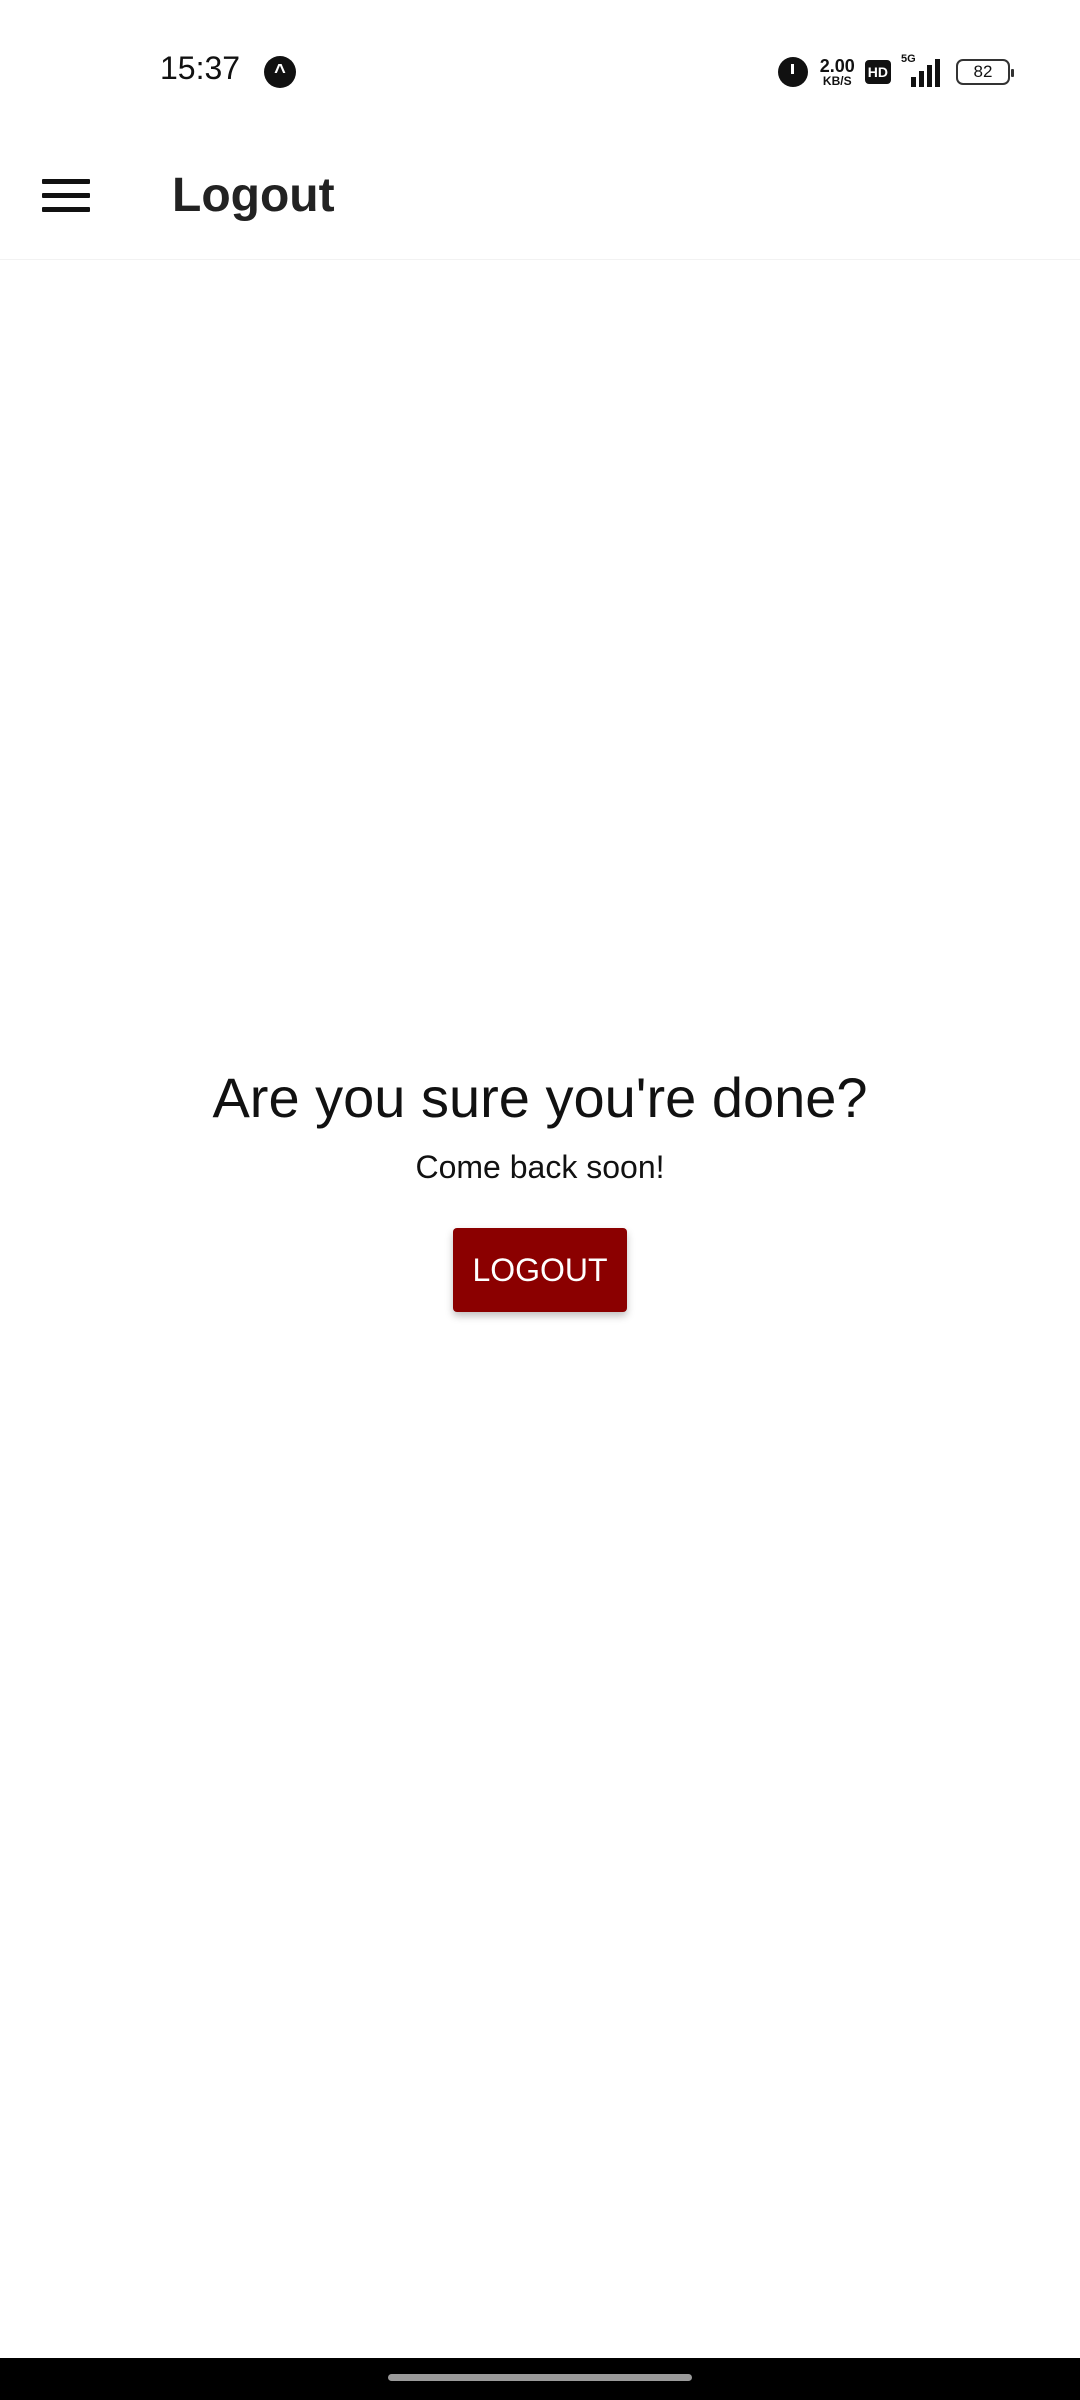  I want to click on navigation-arrow-icon: ^, so click(280, 72).